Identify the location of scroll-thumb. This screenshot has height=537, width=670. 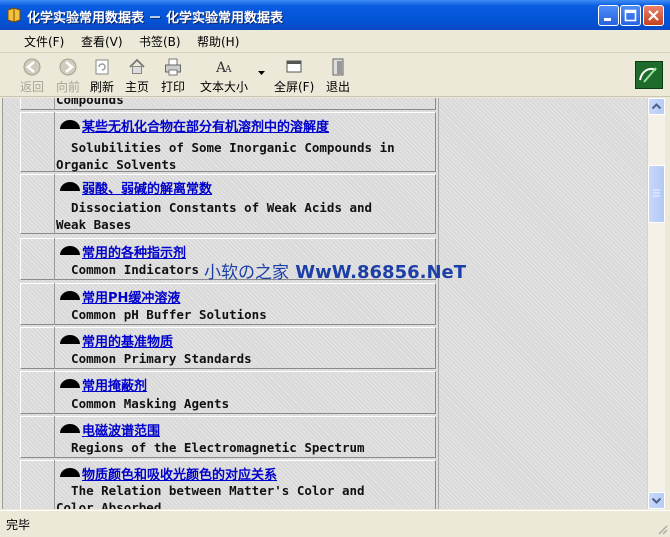
(656, 194).